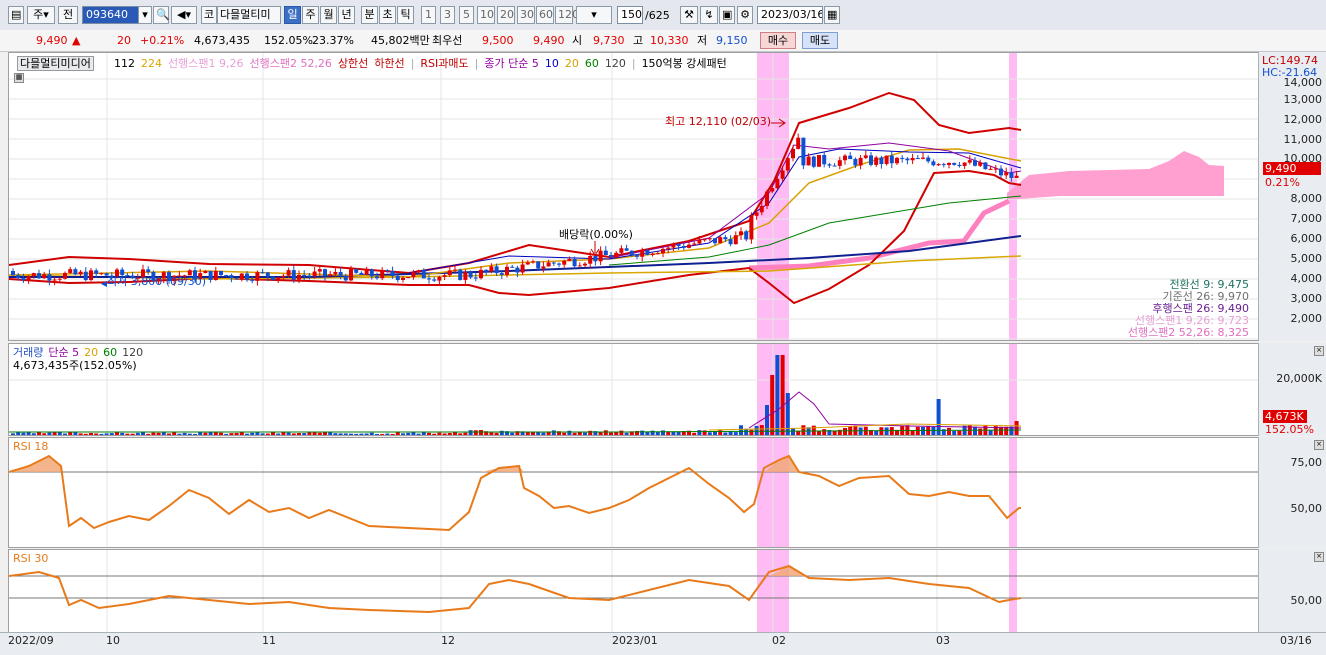  Describe the element at coordinates (506, 15) in the screenshot. I see `num-20: 20` at that location.